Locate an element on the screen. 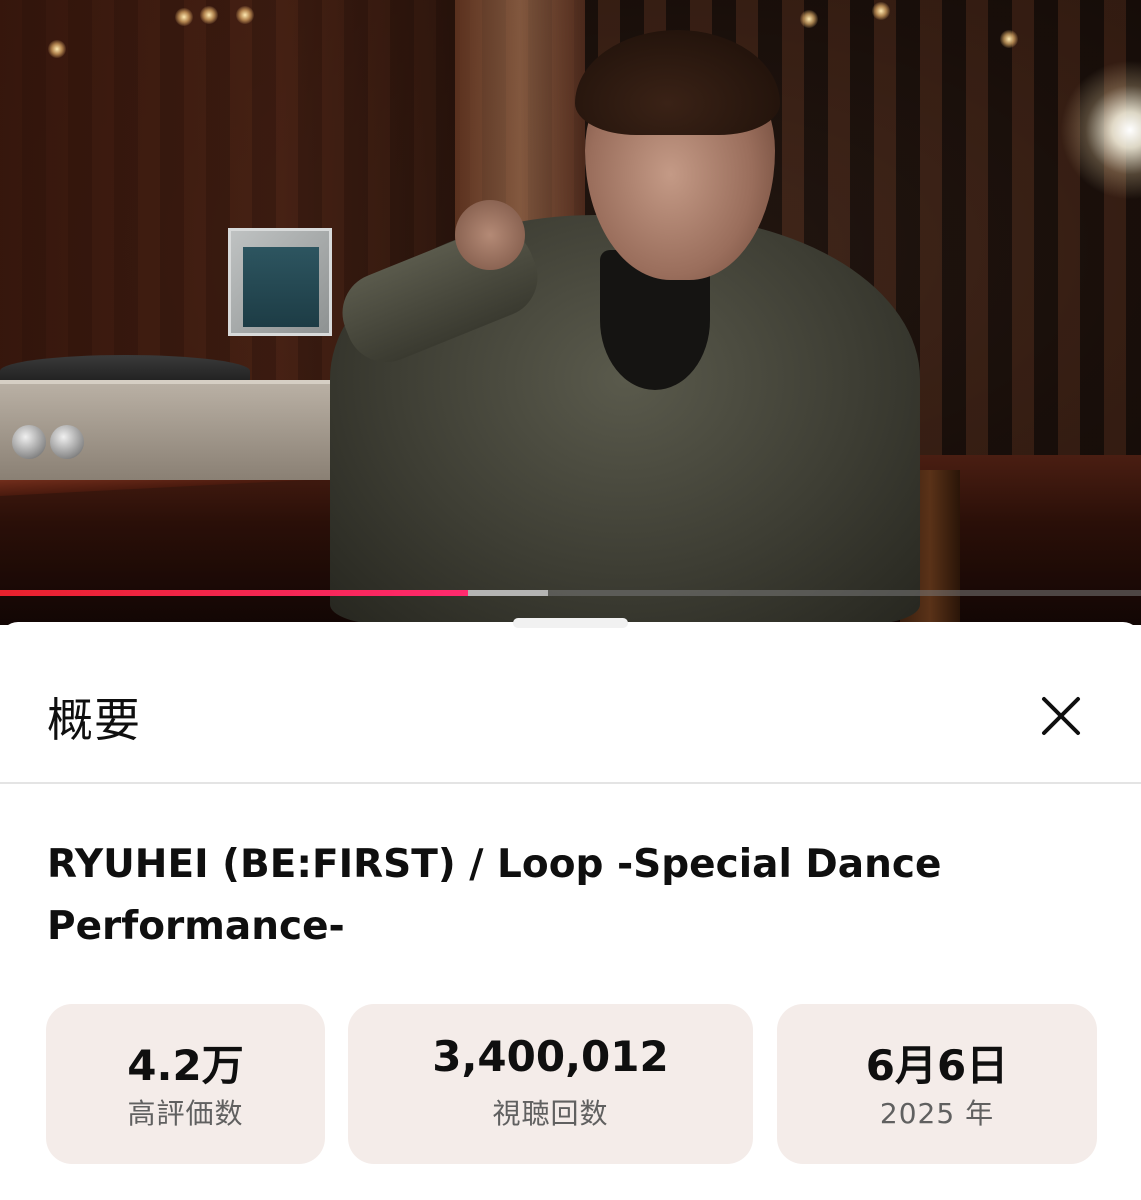 Image resolution: width=1141 pixels, height=1200 pixels. close-button is located at coordinates (1061, 716).